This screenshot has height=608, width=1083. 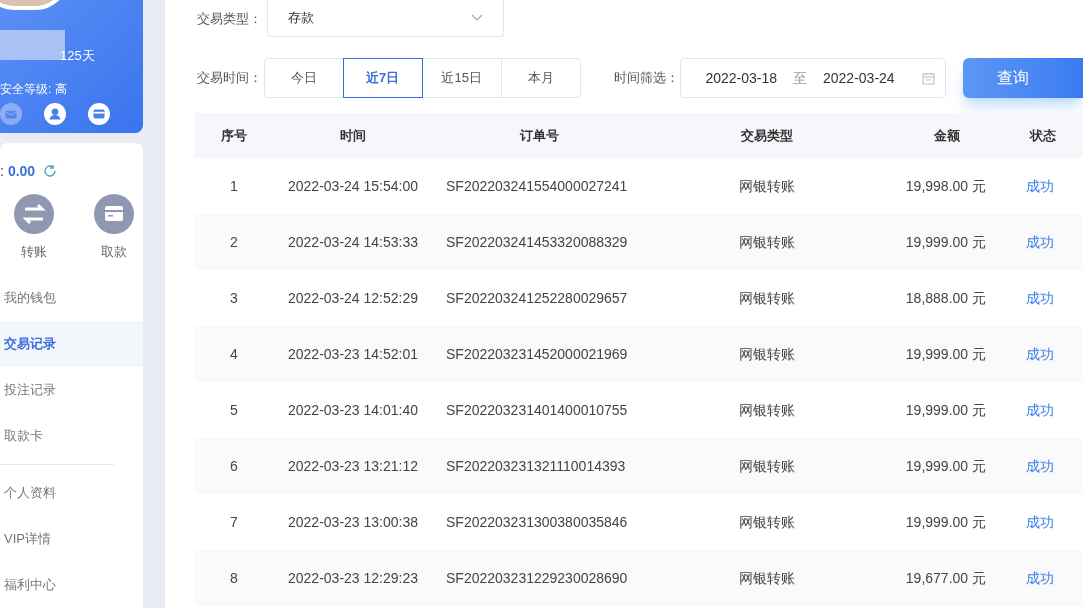 What do you see at coordinates (537, 354) in the screenshot?
I see `table-cell-text: SF202203231452000021969` at bounding box center [537, 354].